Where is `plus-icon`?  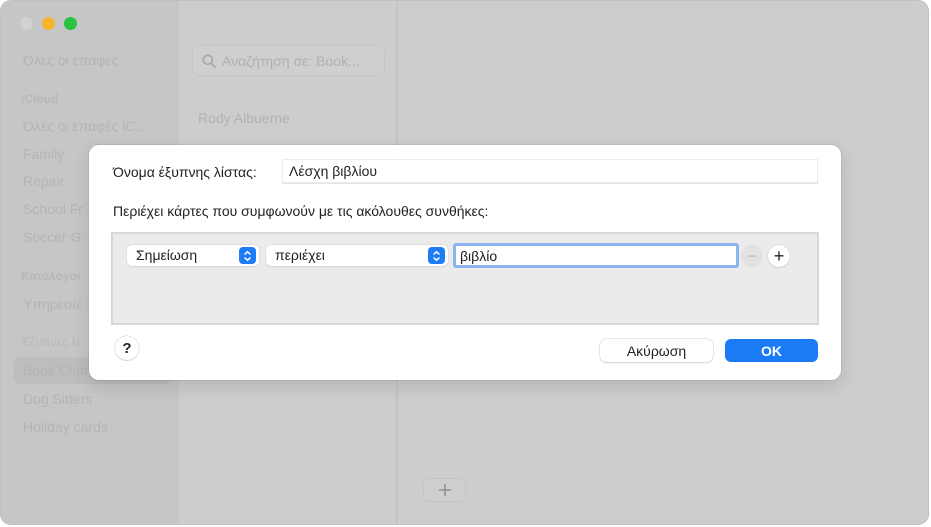
plus-icon is located at coordinates (444, 490).